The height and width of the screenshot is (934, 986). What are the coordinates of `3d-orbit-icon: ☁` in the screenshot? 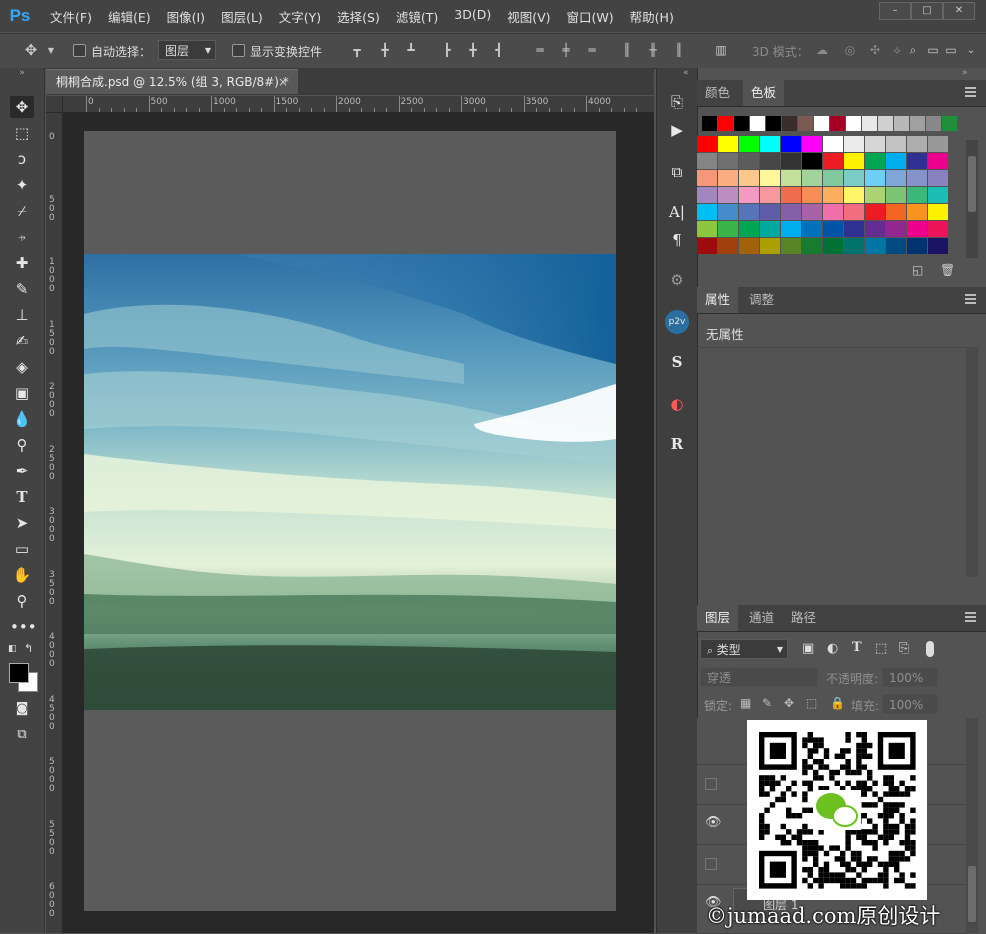 It's located at (822, 50).